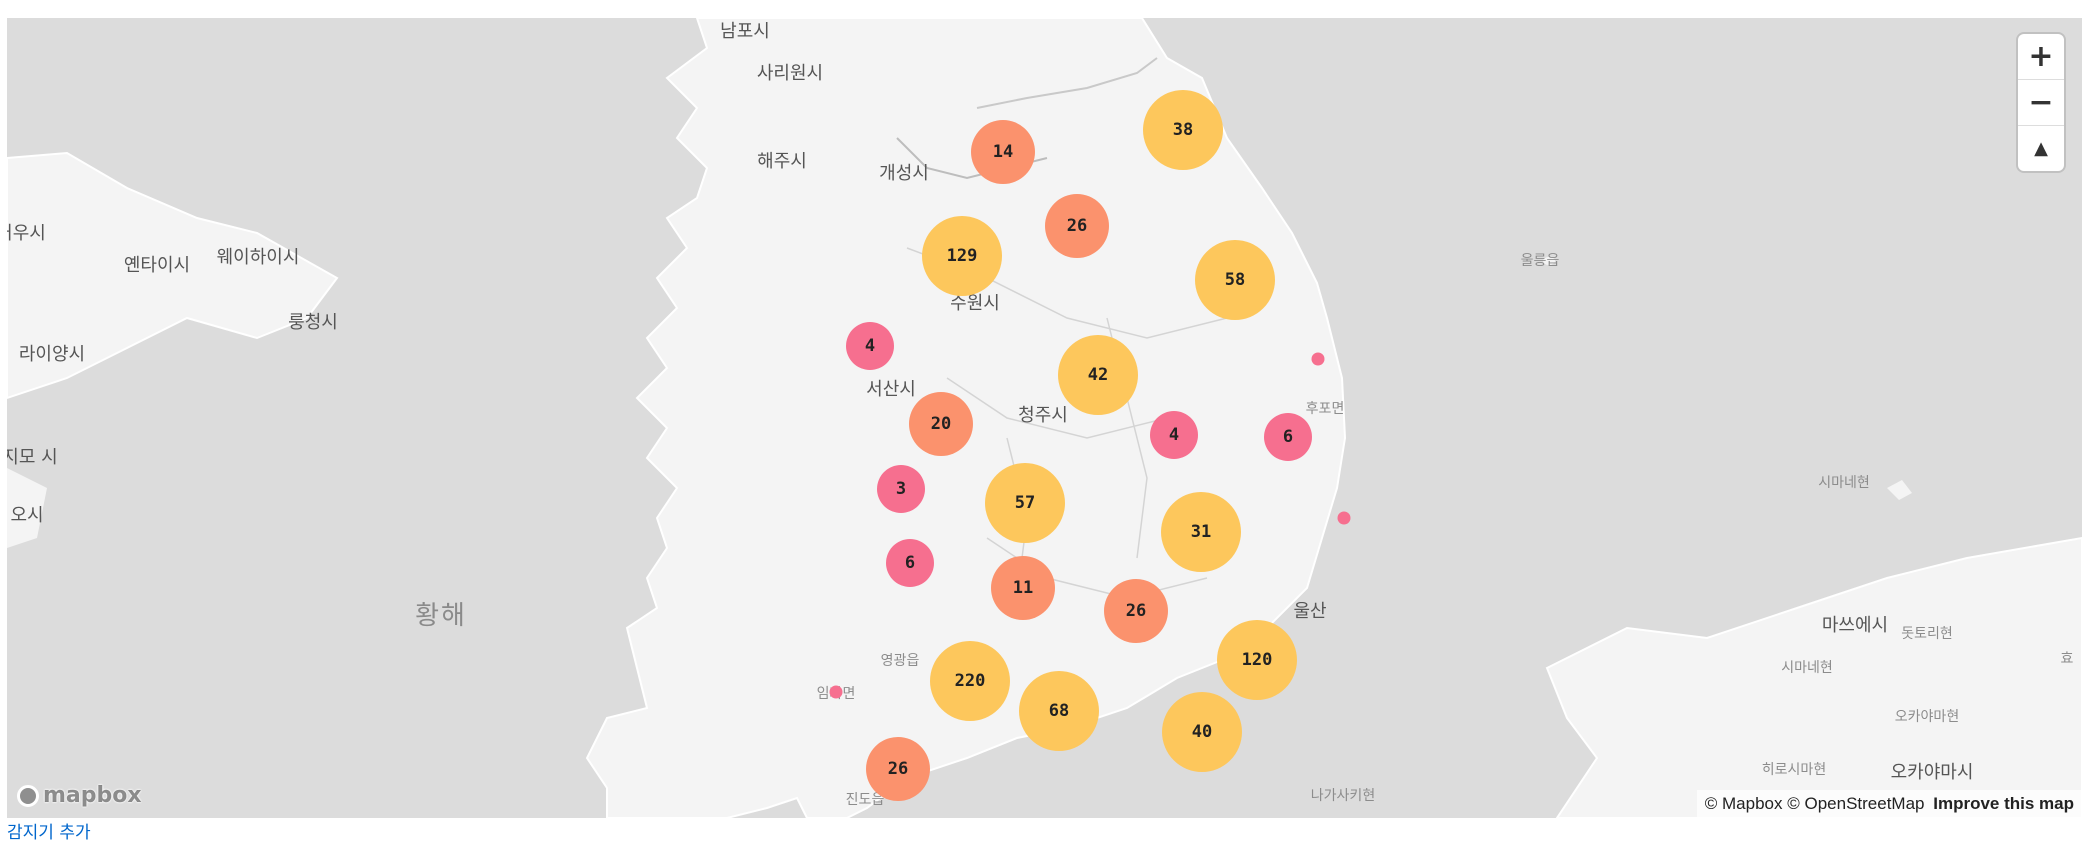 This screenshot has width=2092, height=843. What do you see at coordinates (26, 233) in the screenshot?
I see `place-label: 커우시` at bounding box center [26, 233].